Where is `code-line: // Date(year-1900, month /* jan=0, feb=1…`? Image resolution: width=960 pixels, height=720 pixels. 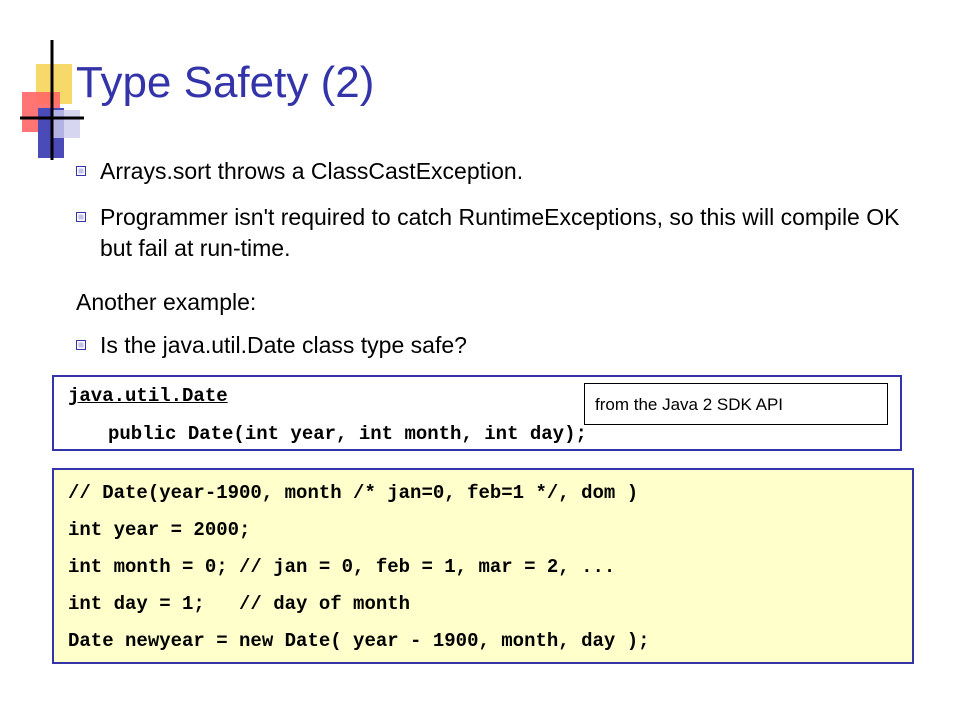
code-line: // Date(year-1900, month /* jan=0, feb=1… is located at coordinates (353, 493).